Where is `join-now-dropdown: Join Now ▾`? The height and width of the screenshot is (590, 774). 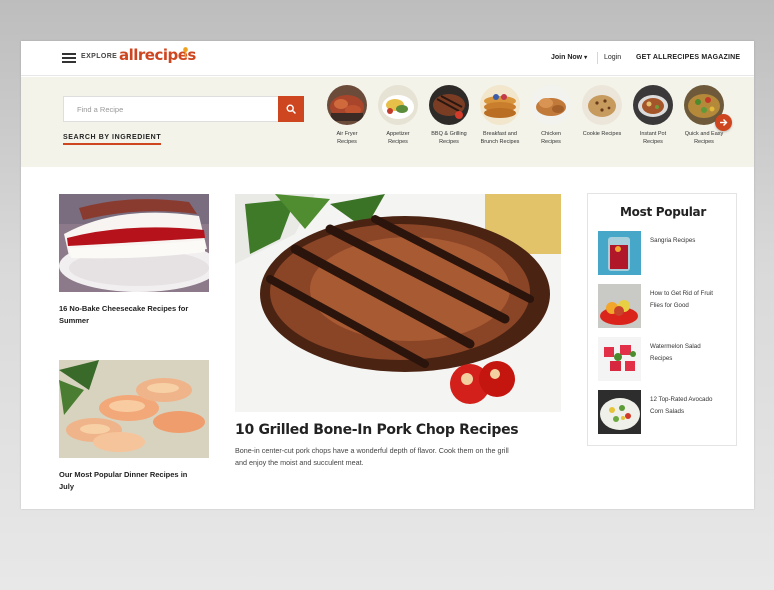 join-now-dropdown: Join Now ▾ is located at coordinates (569, 57).